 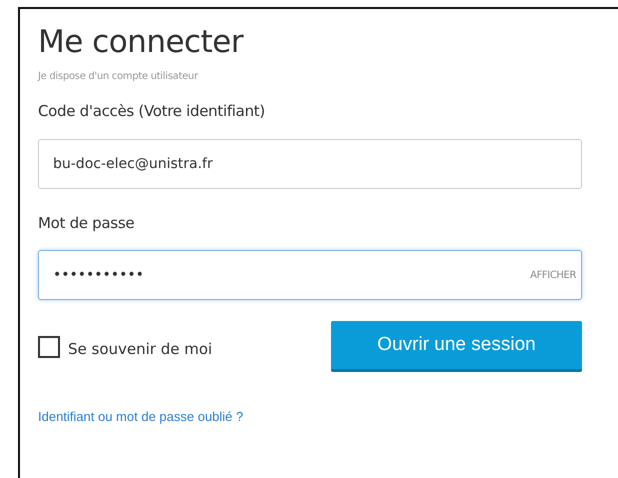 What do you see at coordinates (141, 42) in the screenshot?
I see `page-title: Me connecter` at bounding box center [141, 42].